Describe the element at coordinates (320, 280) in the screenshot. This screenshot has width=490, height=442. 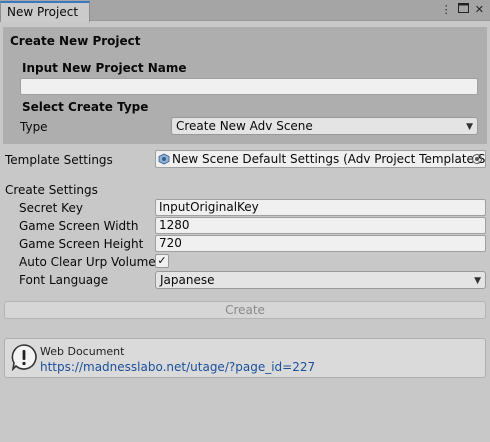
I see `font-language-dropdown: Japanese ▼` at that location.